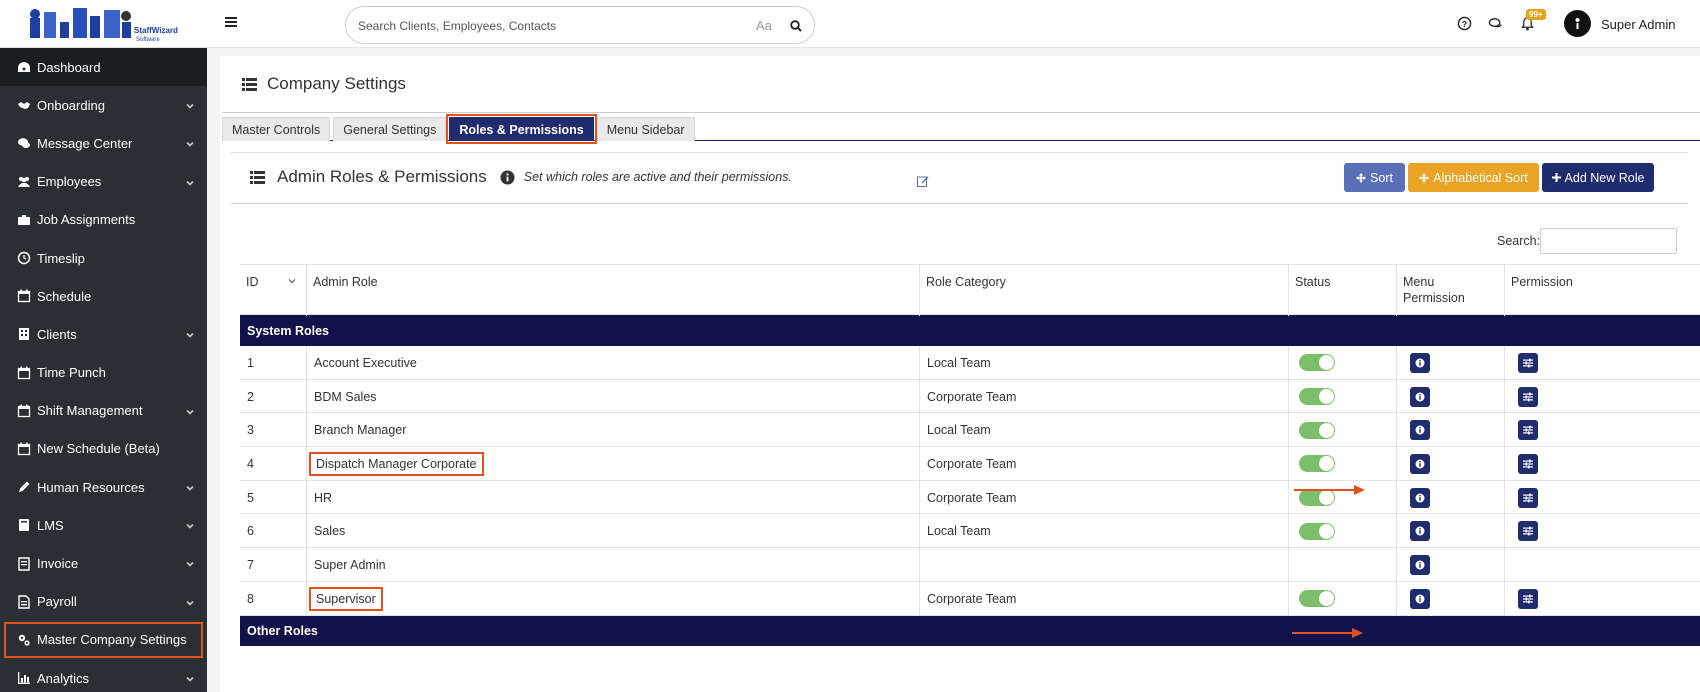 The height and width of the screenshot is (692, 1700). What do you see at coordinates (1608, 241) in the screenshot?
I see `table-search-input` at bounding box center [1608, 241].